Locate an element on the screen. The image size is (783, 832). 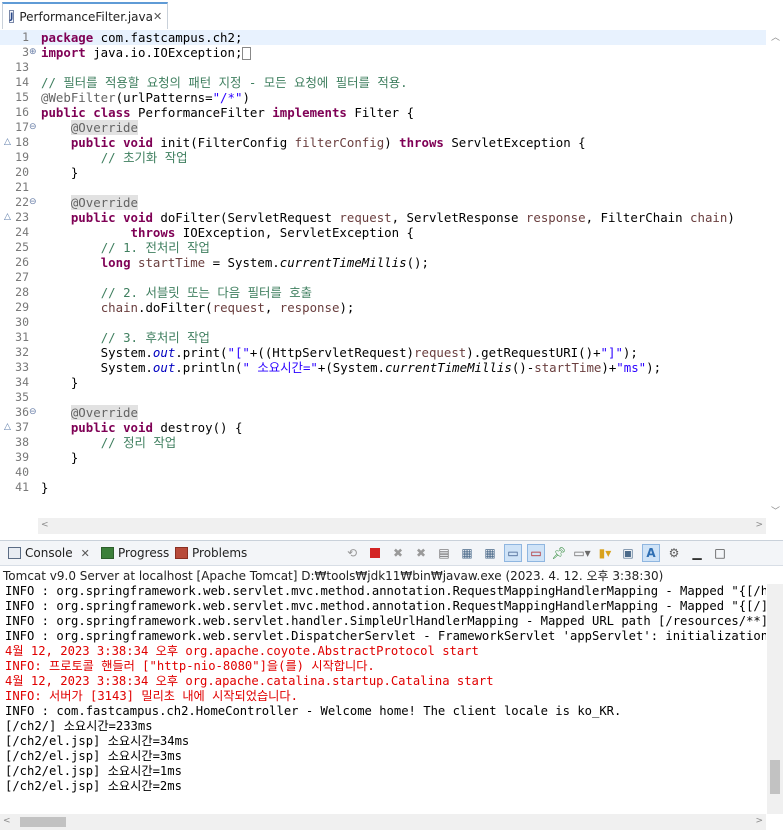
console-line: [/ch2/el.jsp] 소요시간=1ms is located at coordinates (93, 771).